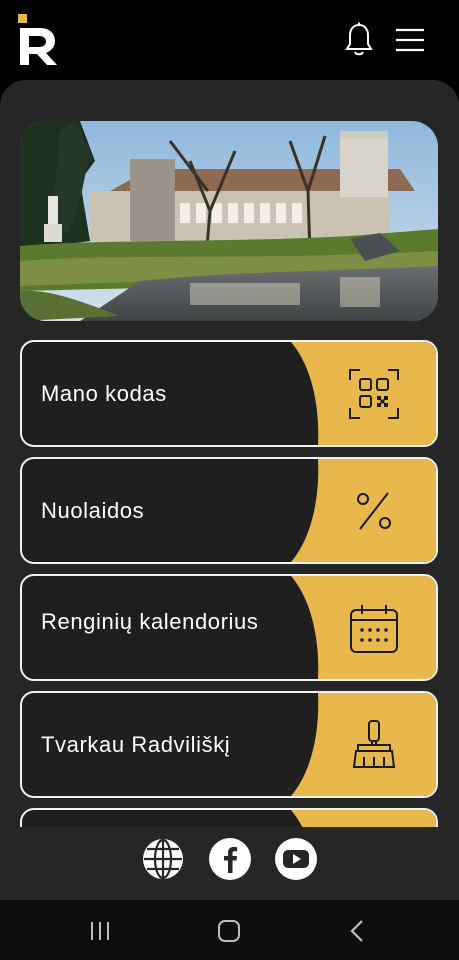  What do you see at coordinates (374, 394) in the screenshot?
I see `qr-code-icon` at bounding box center [374, 394].